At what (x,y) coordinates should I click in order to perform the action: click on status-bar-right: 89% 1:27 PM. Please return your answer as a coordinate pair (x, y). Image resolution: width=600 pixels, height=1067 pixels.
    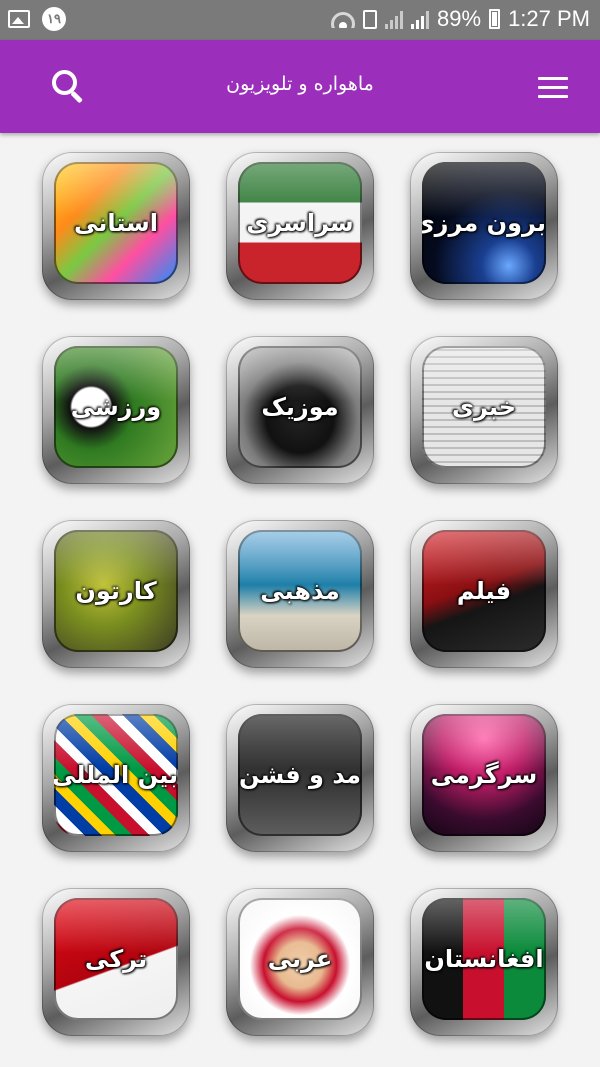
    Looking at the image, I should click on (460, 19).